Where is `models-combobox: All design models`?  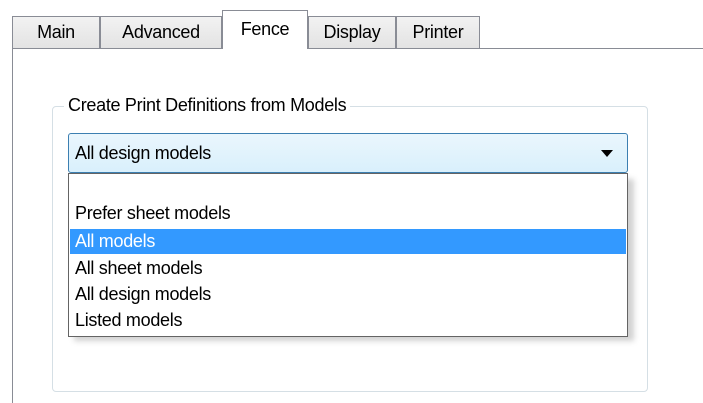 models-combobox: All design models is located at coordinates (348, 153).